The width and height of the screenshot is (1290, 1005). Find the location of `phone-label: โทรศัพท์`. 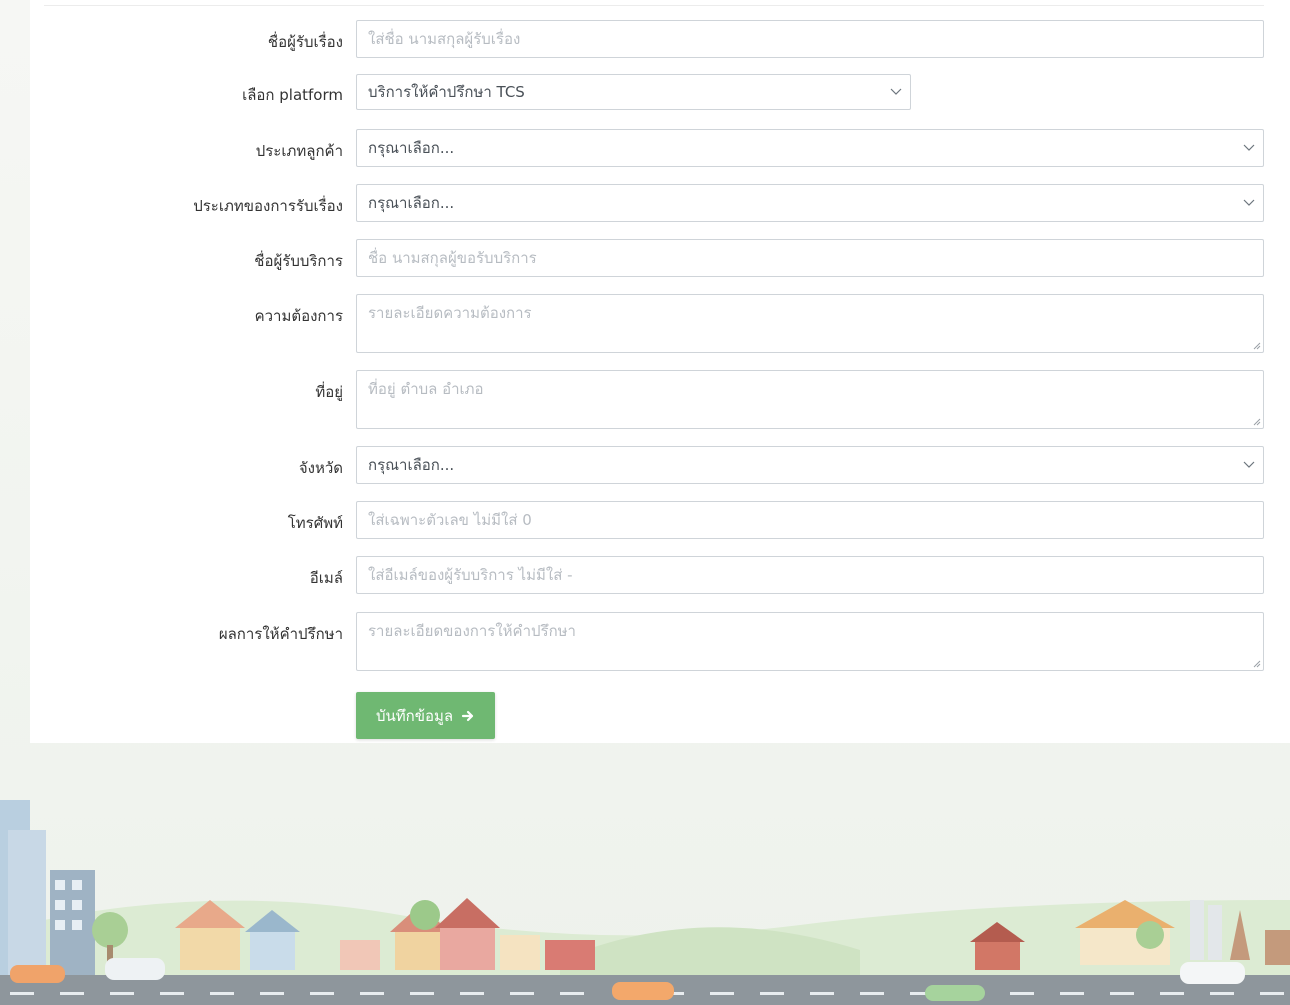

phone-label: โทรศัพท์ is located at coordinates (315, 523).